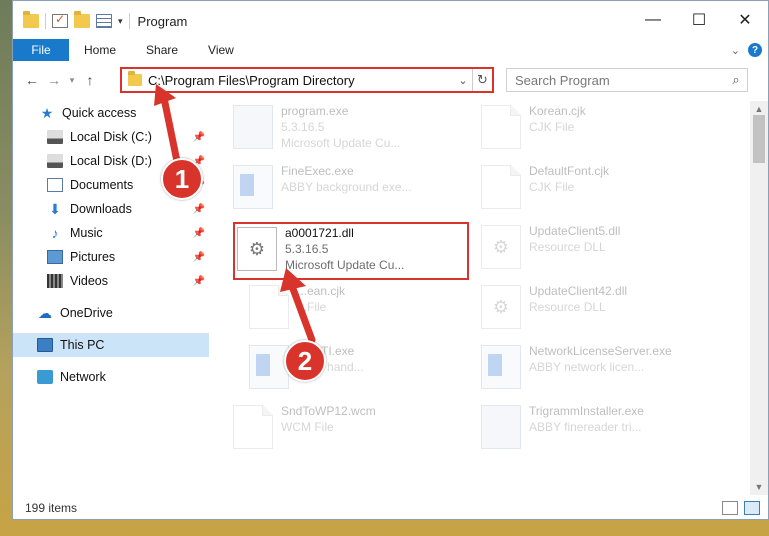 The image size is (769, 536). Describe the element at coordinates (596, 251) in the screenshot. I see `file-item: ⚙ UpdateClient5.dll Resource DLL` at that location.